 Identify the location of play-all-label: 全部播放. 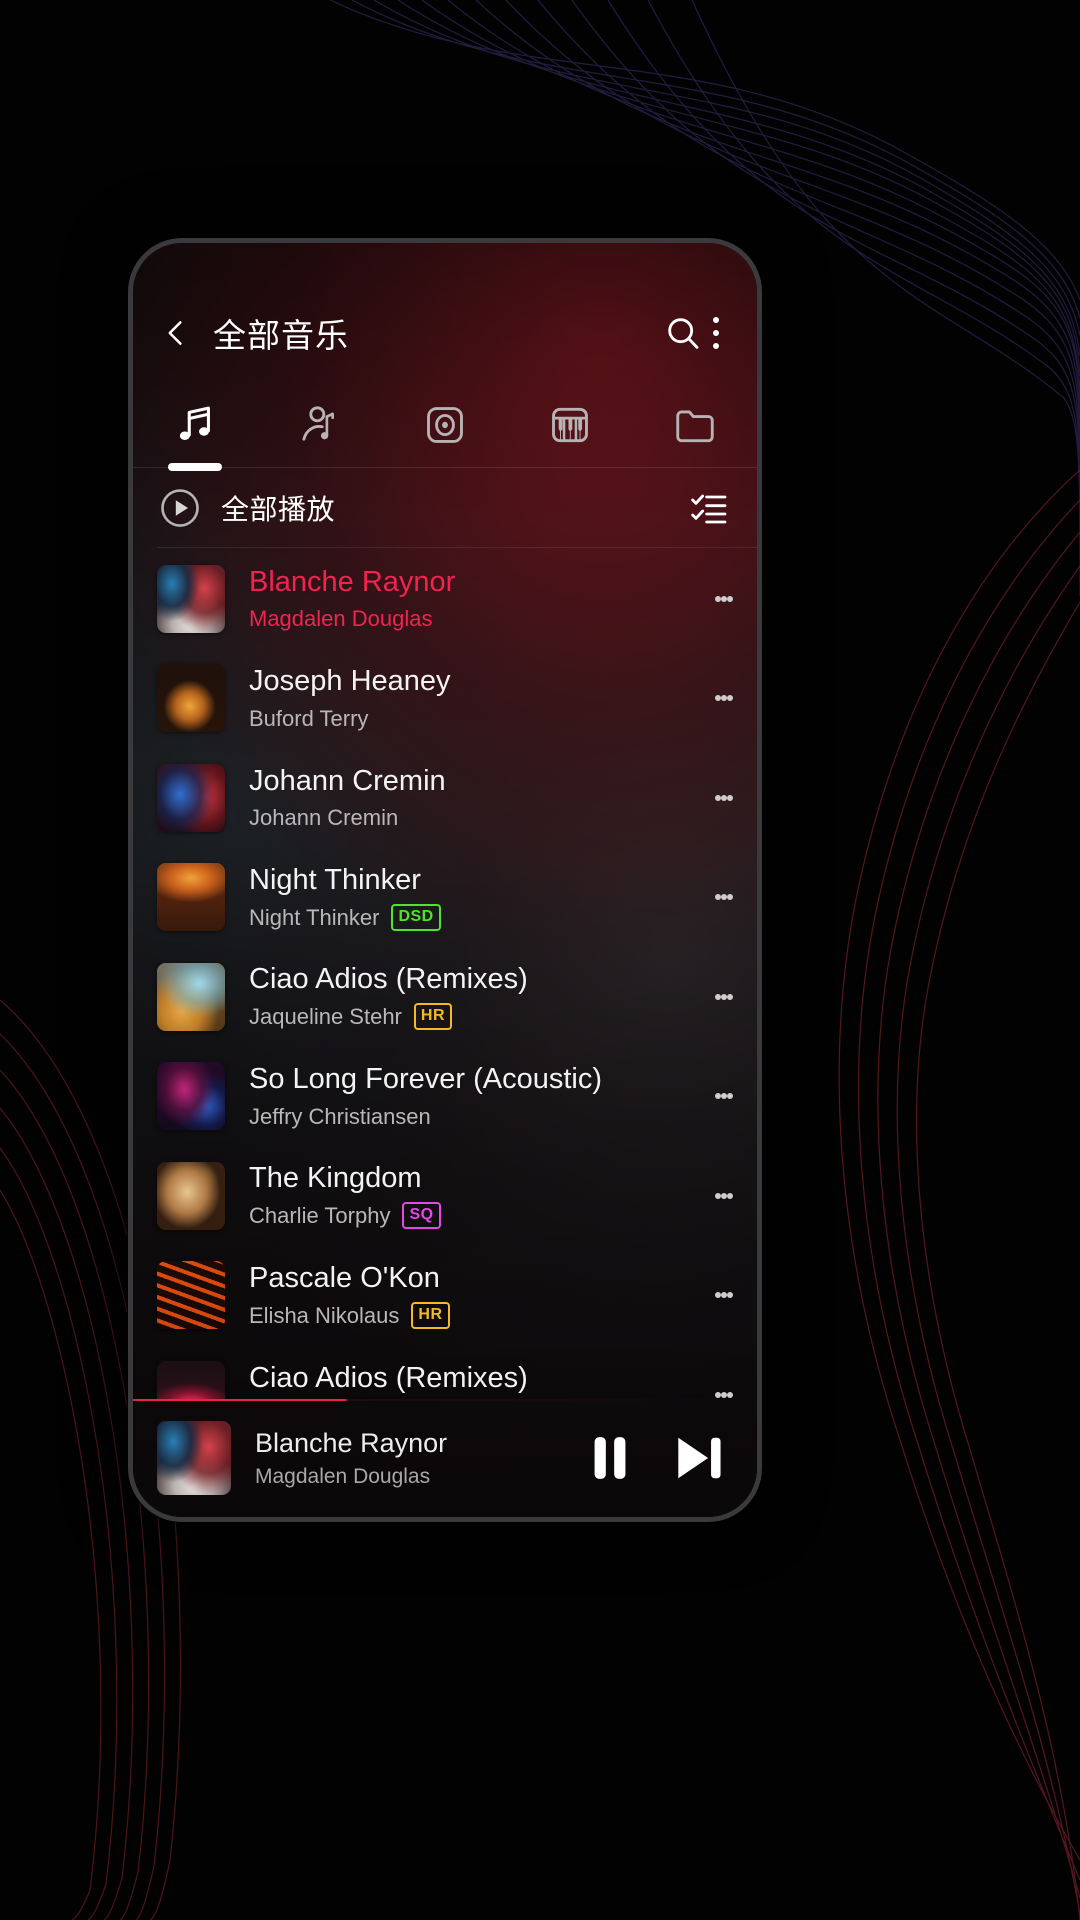
(278, 509).